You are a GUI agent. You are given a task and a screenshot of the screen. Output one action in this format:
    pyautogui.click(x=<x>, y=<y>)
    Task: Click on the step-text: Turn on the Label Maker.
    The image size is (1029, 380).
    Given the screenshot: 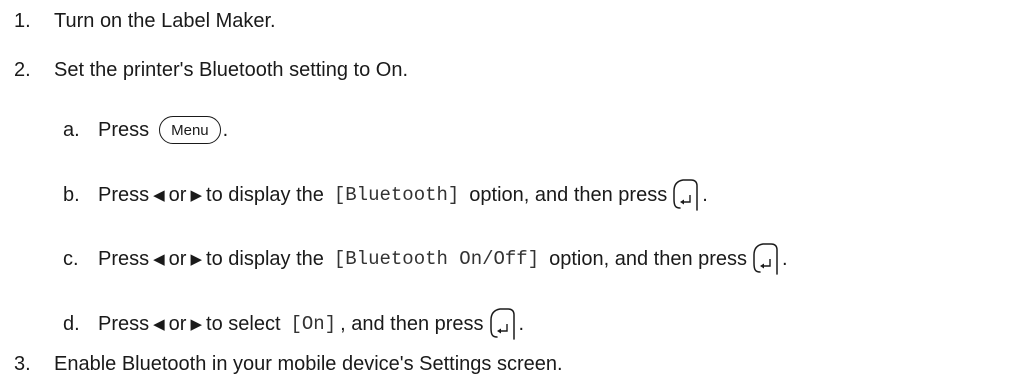 What is the action you would take?
    pyautogui.click(x=165, y=20)
    